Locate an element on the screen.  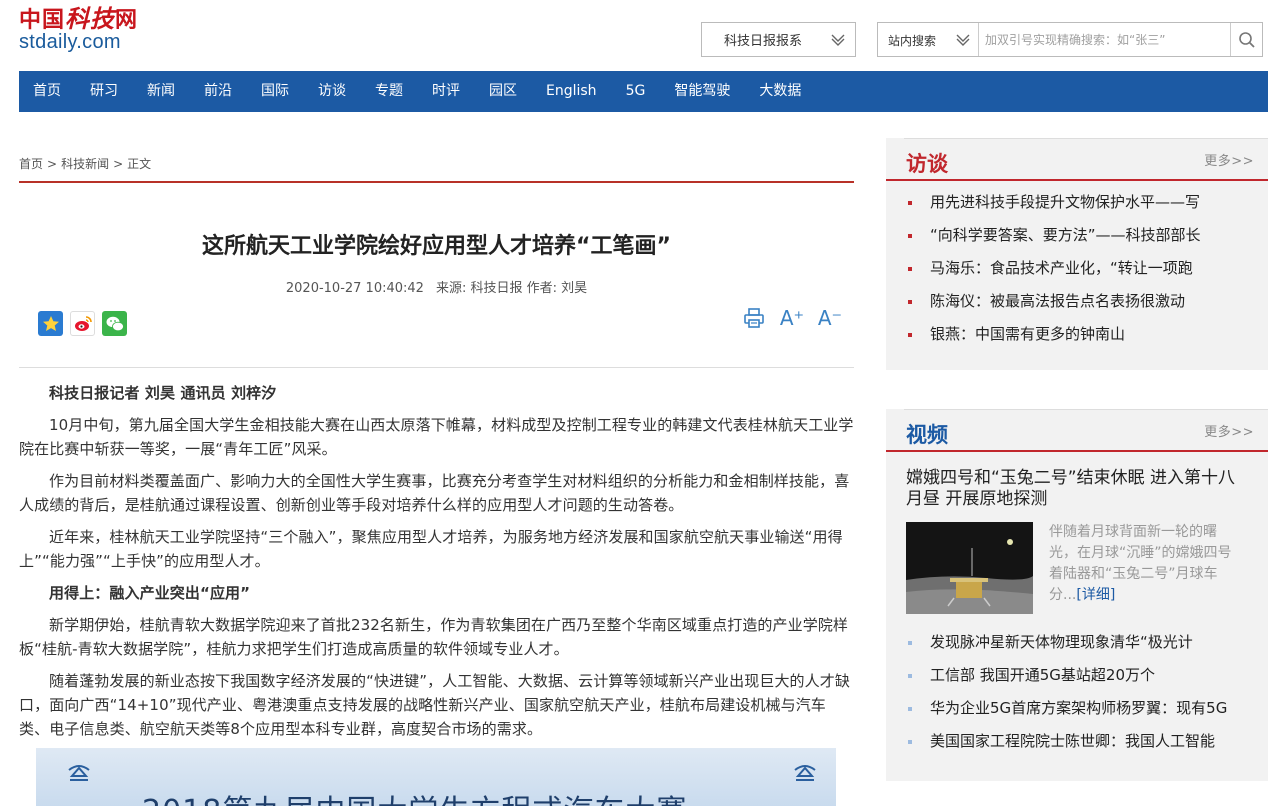
weibo-icon is located at coordinates (83, 323).